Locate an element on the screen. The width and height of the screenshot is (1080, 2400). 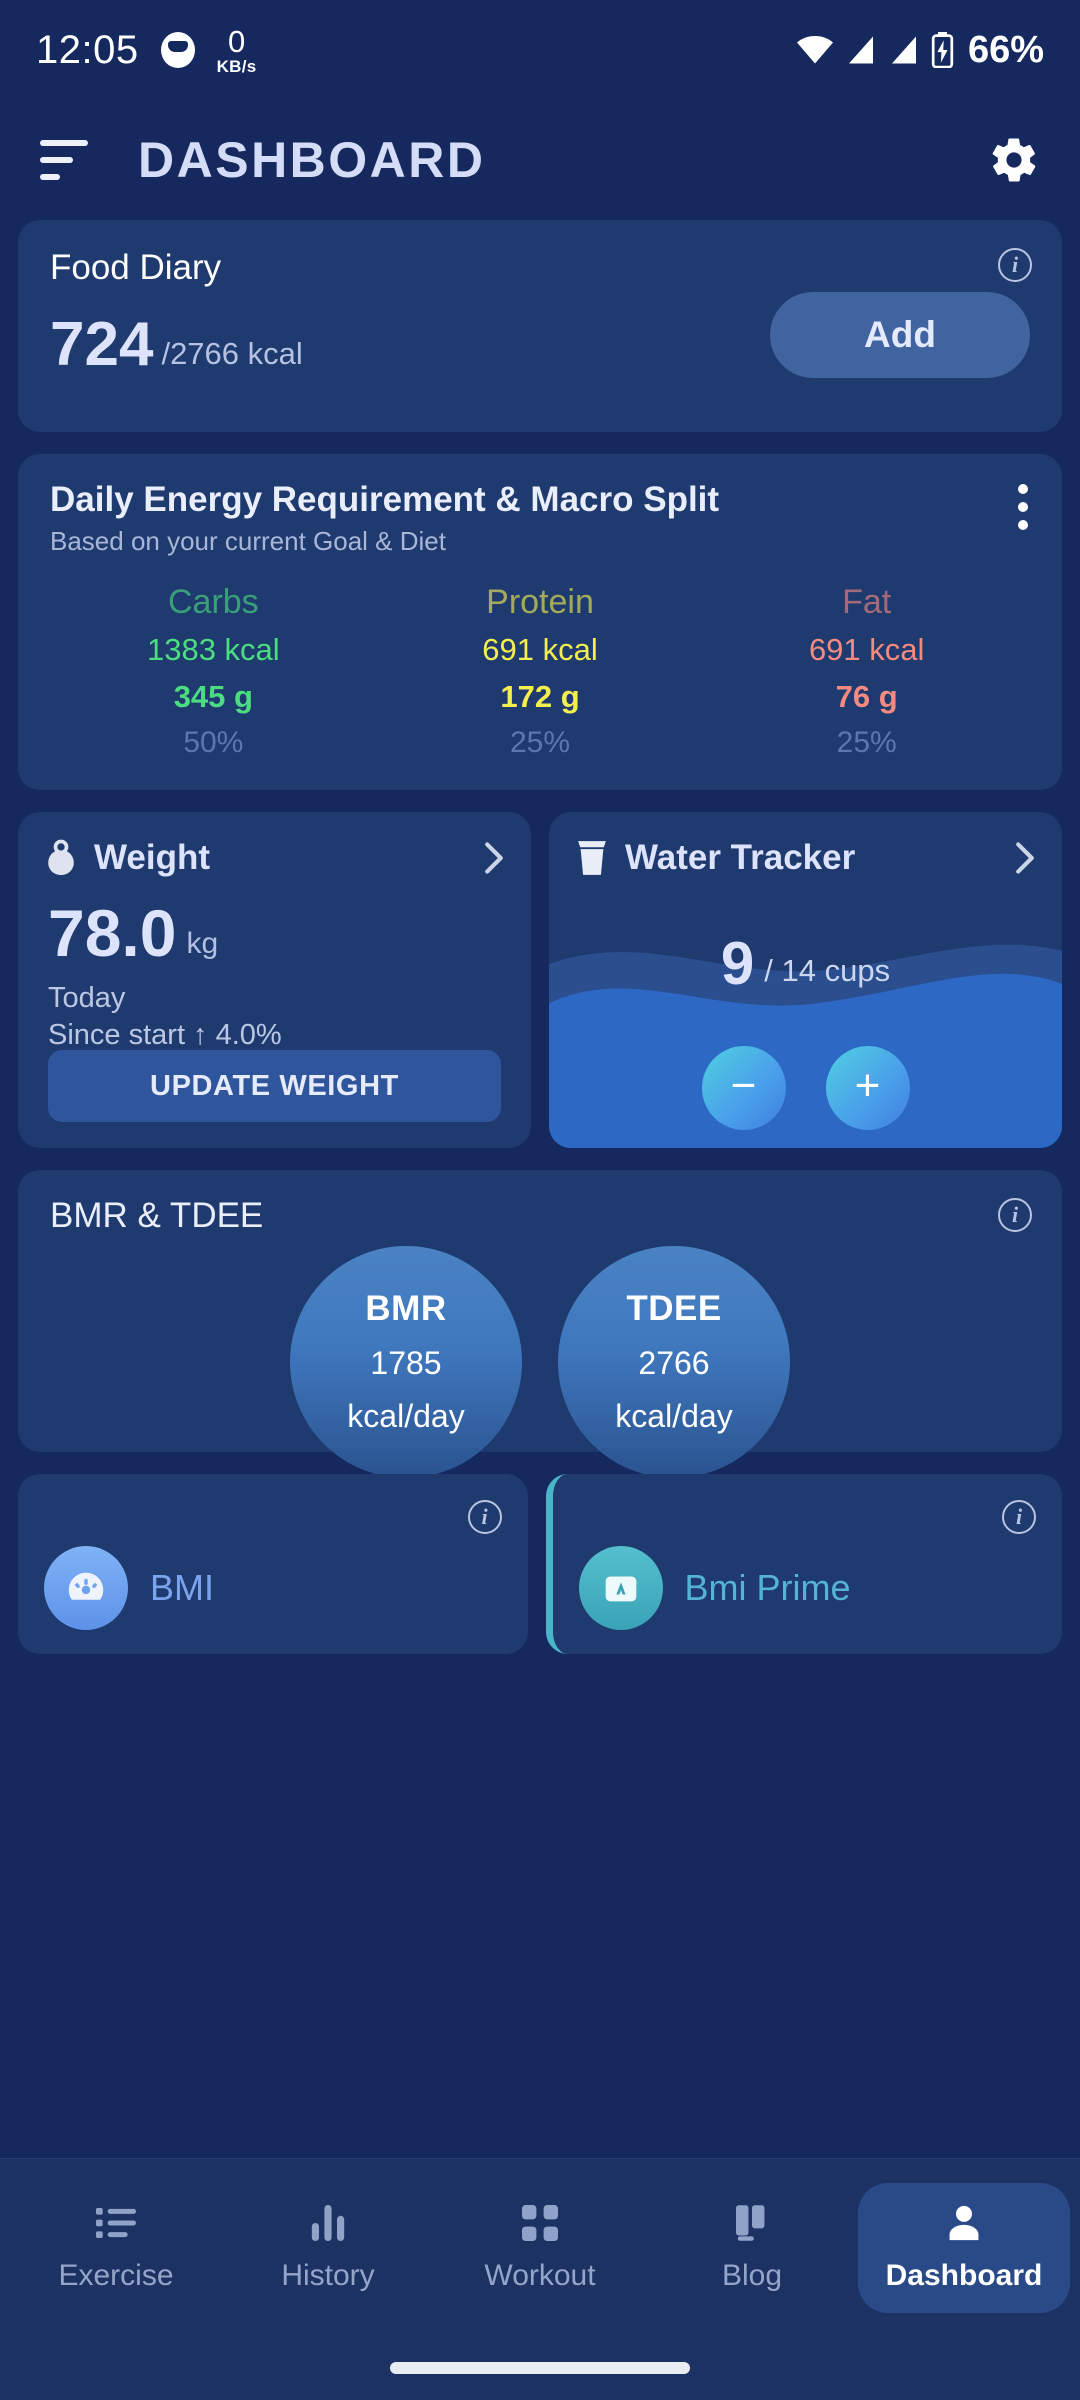
weight-card-header: Weight is located at coordinates (274, 845).